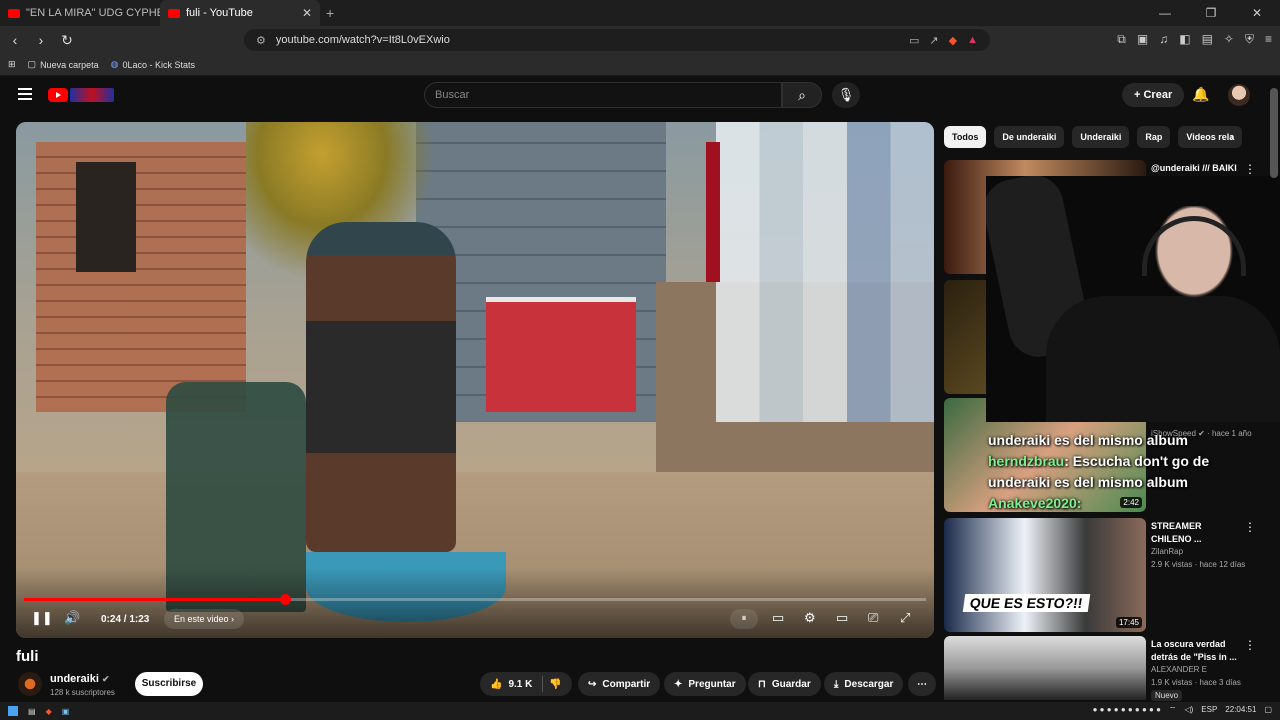  Describe the element at coordinates (1163, 39) in the screenshot. I see `music-icon: ♫` at that location.